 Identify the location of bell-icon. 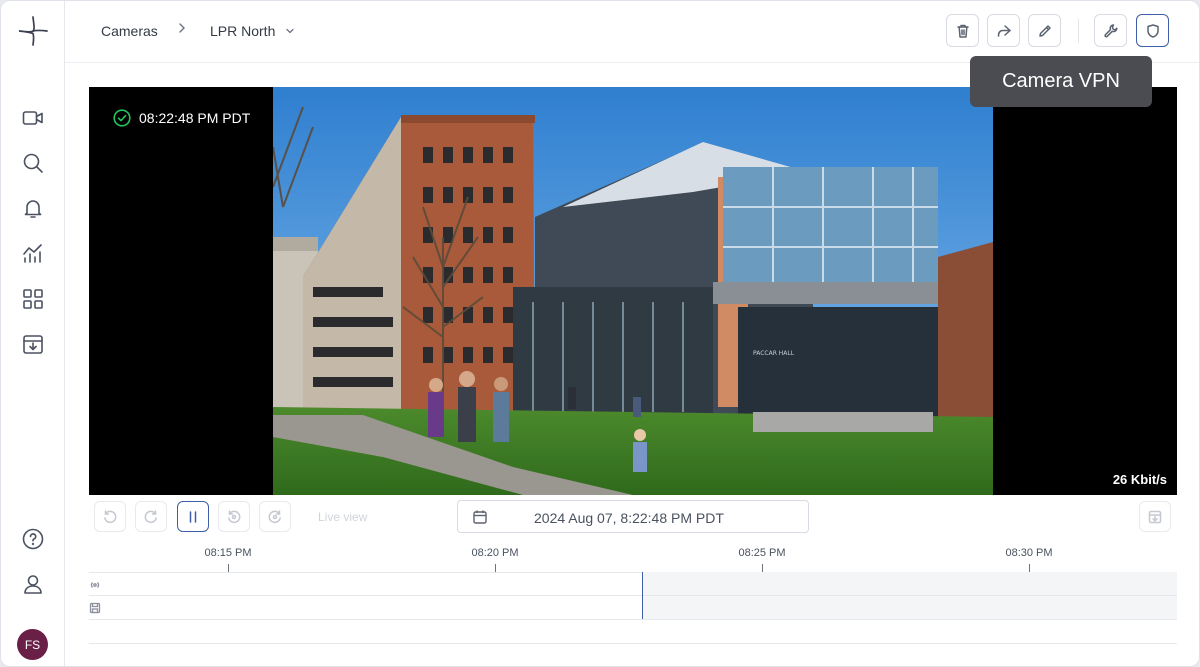
(33, 208).